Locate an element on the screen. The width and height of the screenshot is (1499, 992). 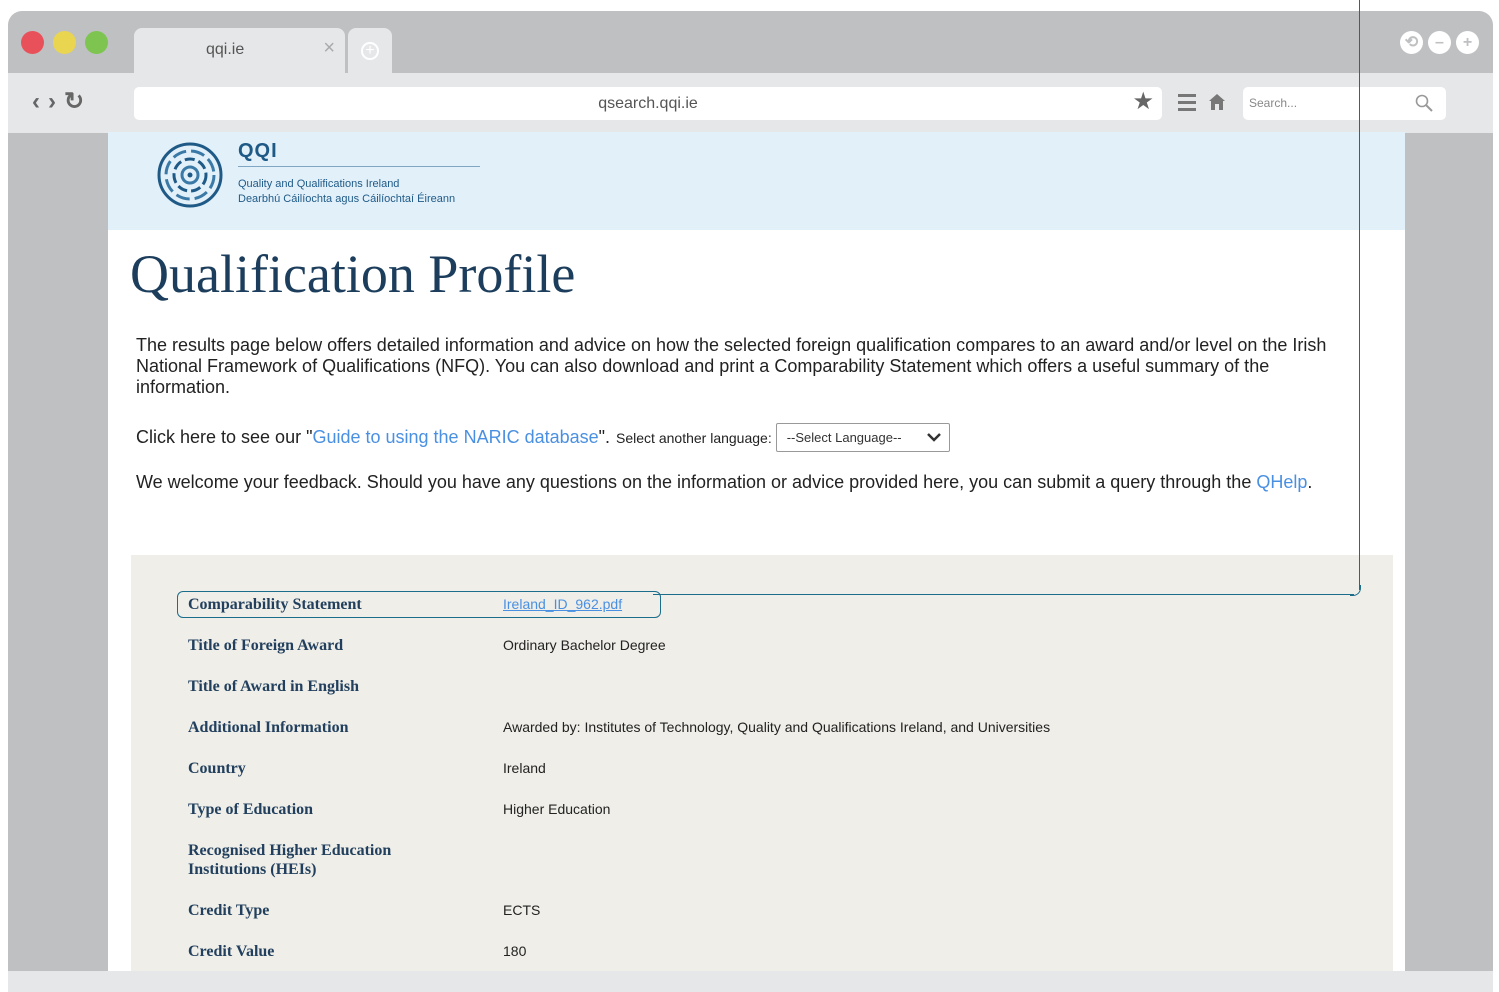
traffic-lights is located at coordinates (64, 42).